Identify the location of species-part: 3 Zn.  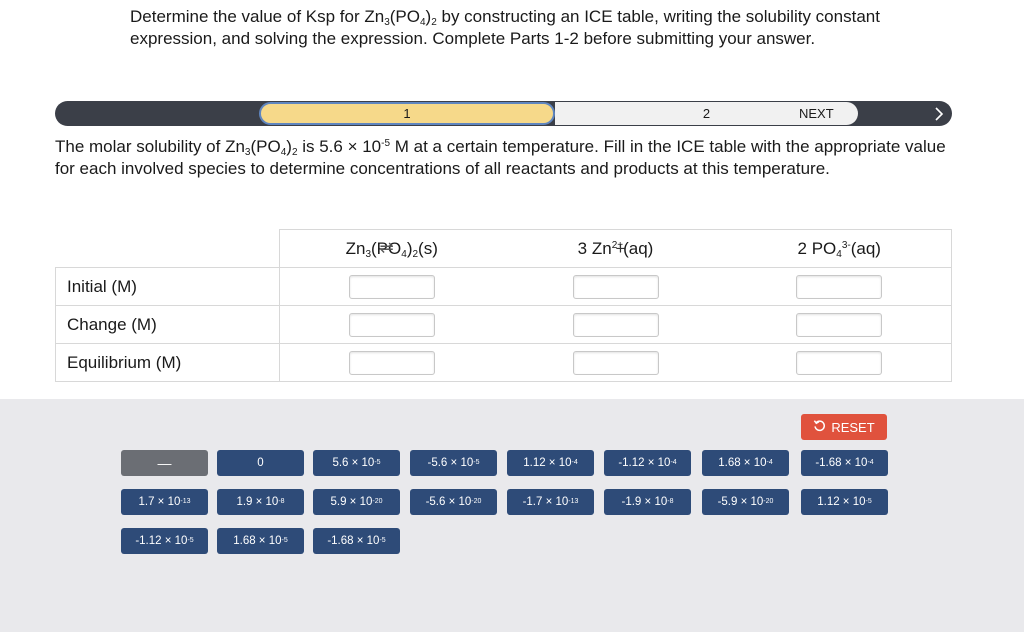
(594, 248).